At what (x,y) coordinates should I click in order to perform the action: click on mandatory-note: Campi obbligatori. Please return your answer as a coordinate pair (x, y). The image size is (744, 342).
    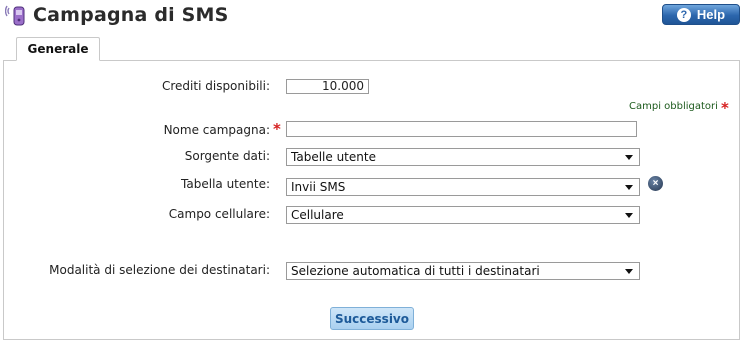
    Looking at the image, I should click on (673, 106).